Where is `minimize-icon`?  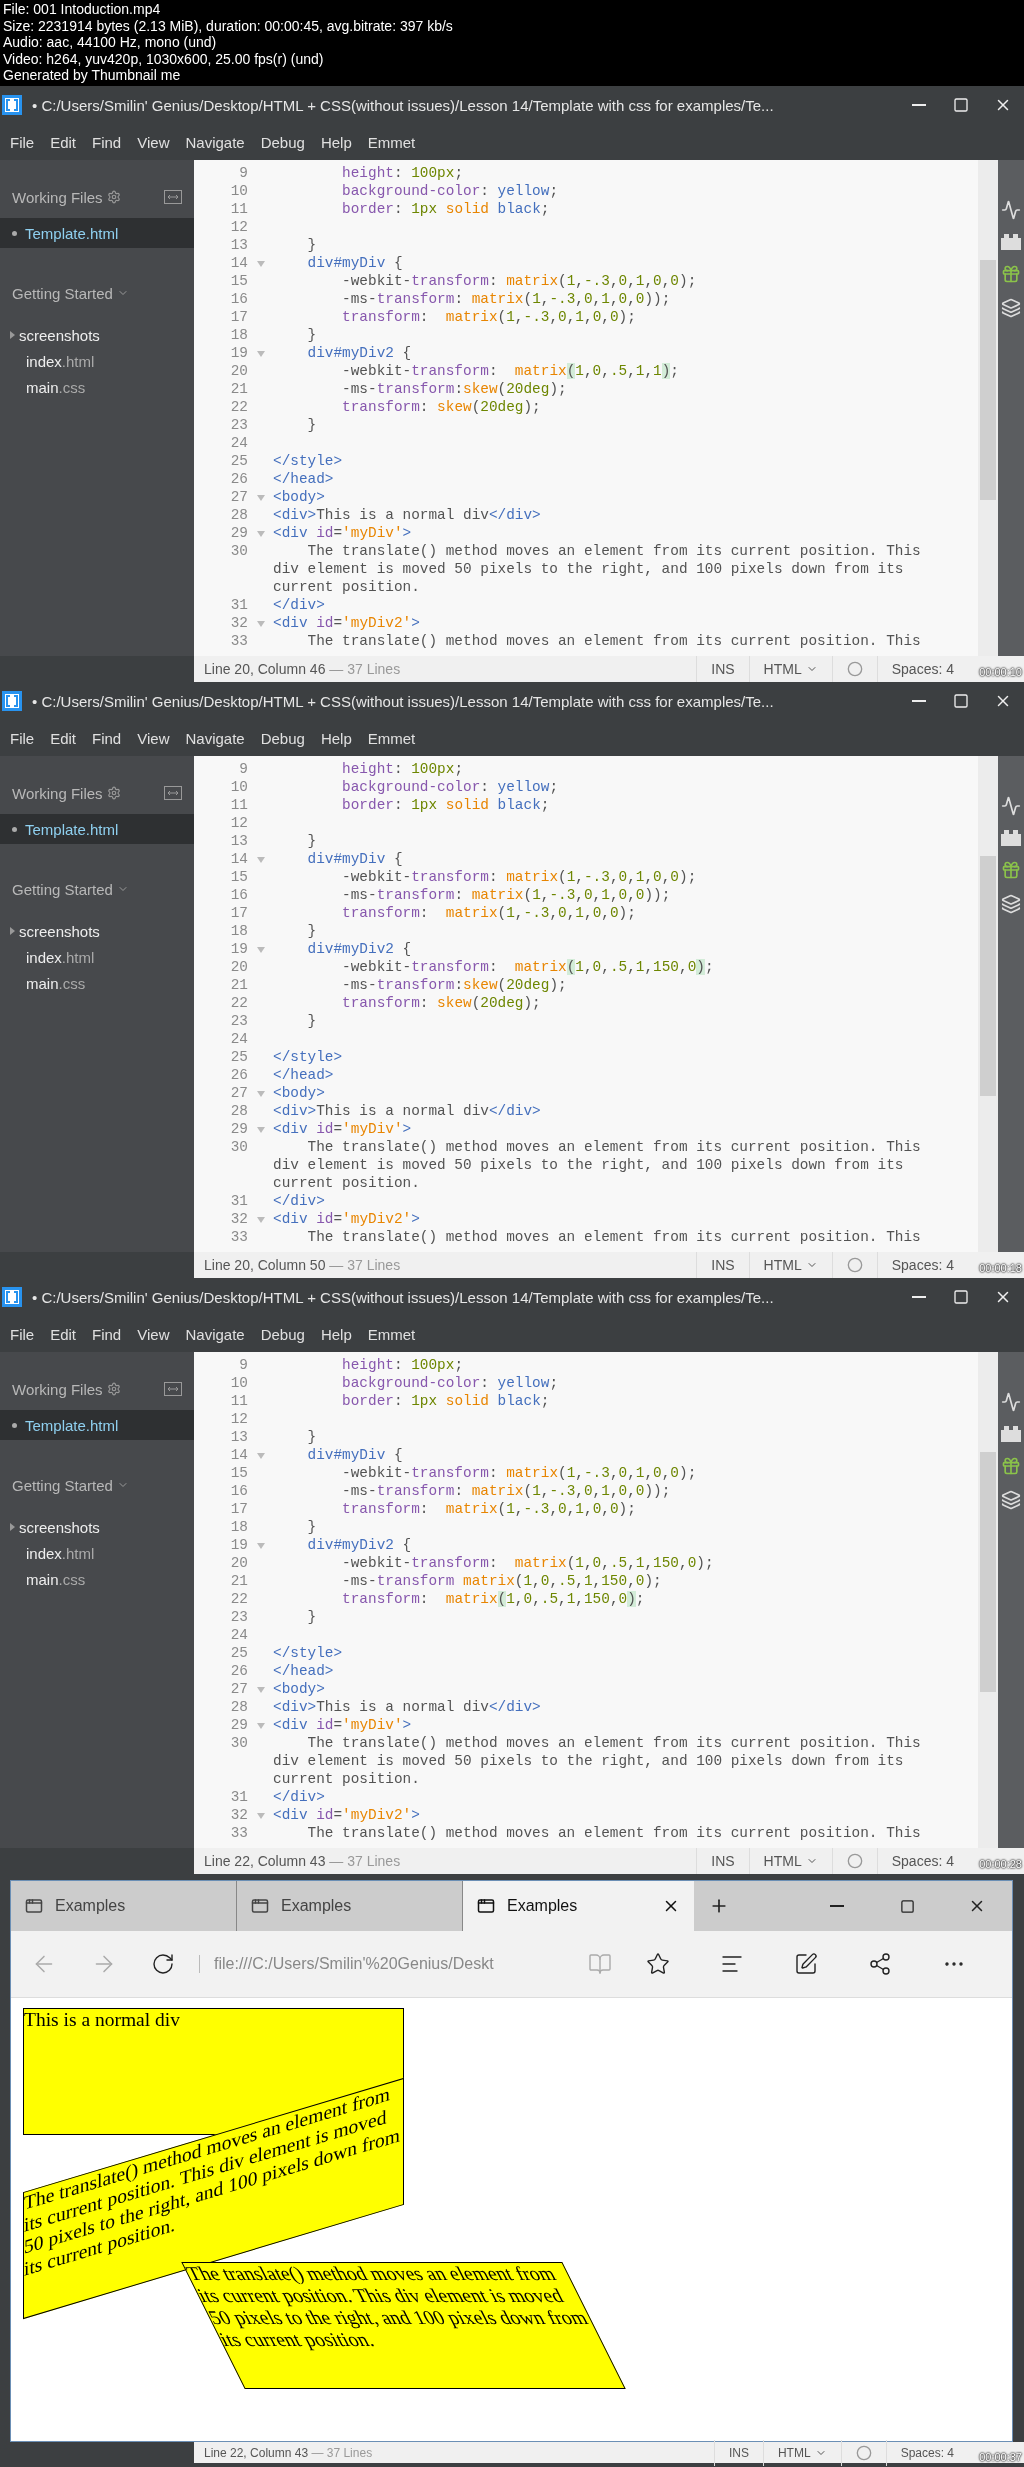 minimize-icon is located at coordinates (919, 701).